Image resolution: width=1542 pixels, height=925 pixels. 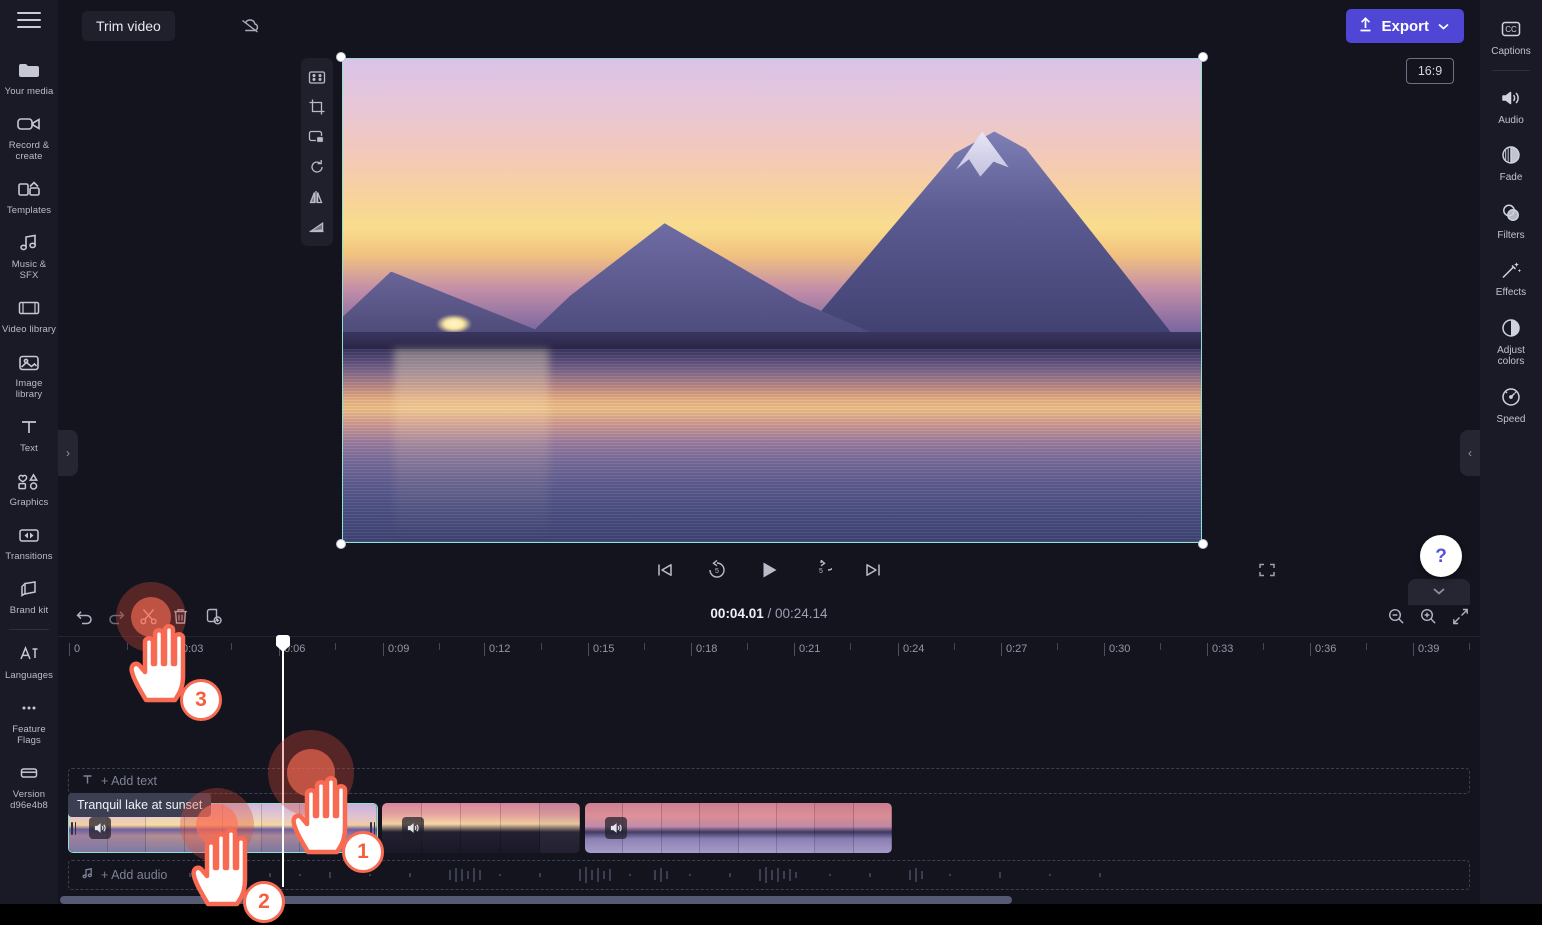 What do you see at coordinates (1511, 341) in the screenshot?
I see `right-item-adjust-colors: Adjust colors` at bounding box center [1511, 341].